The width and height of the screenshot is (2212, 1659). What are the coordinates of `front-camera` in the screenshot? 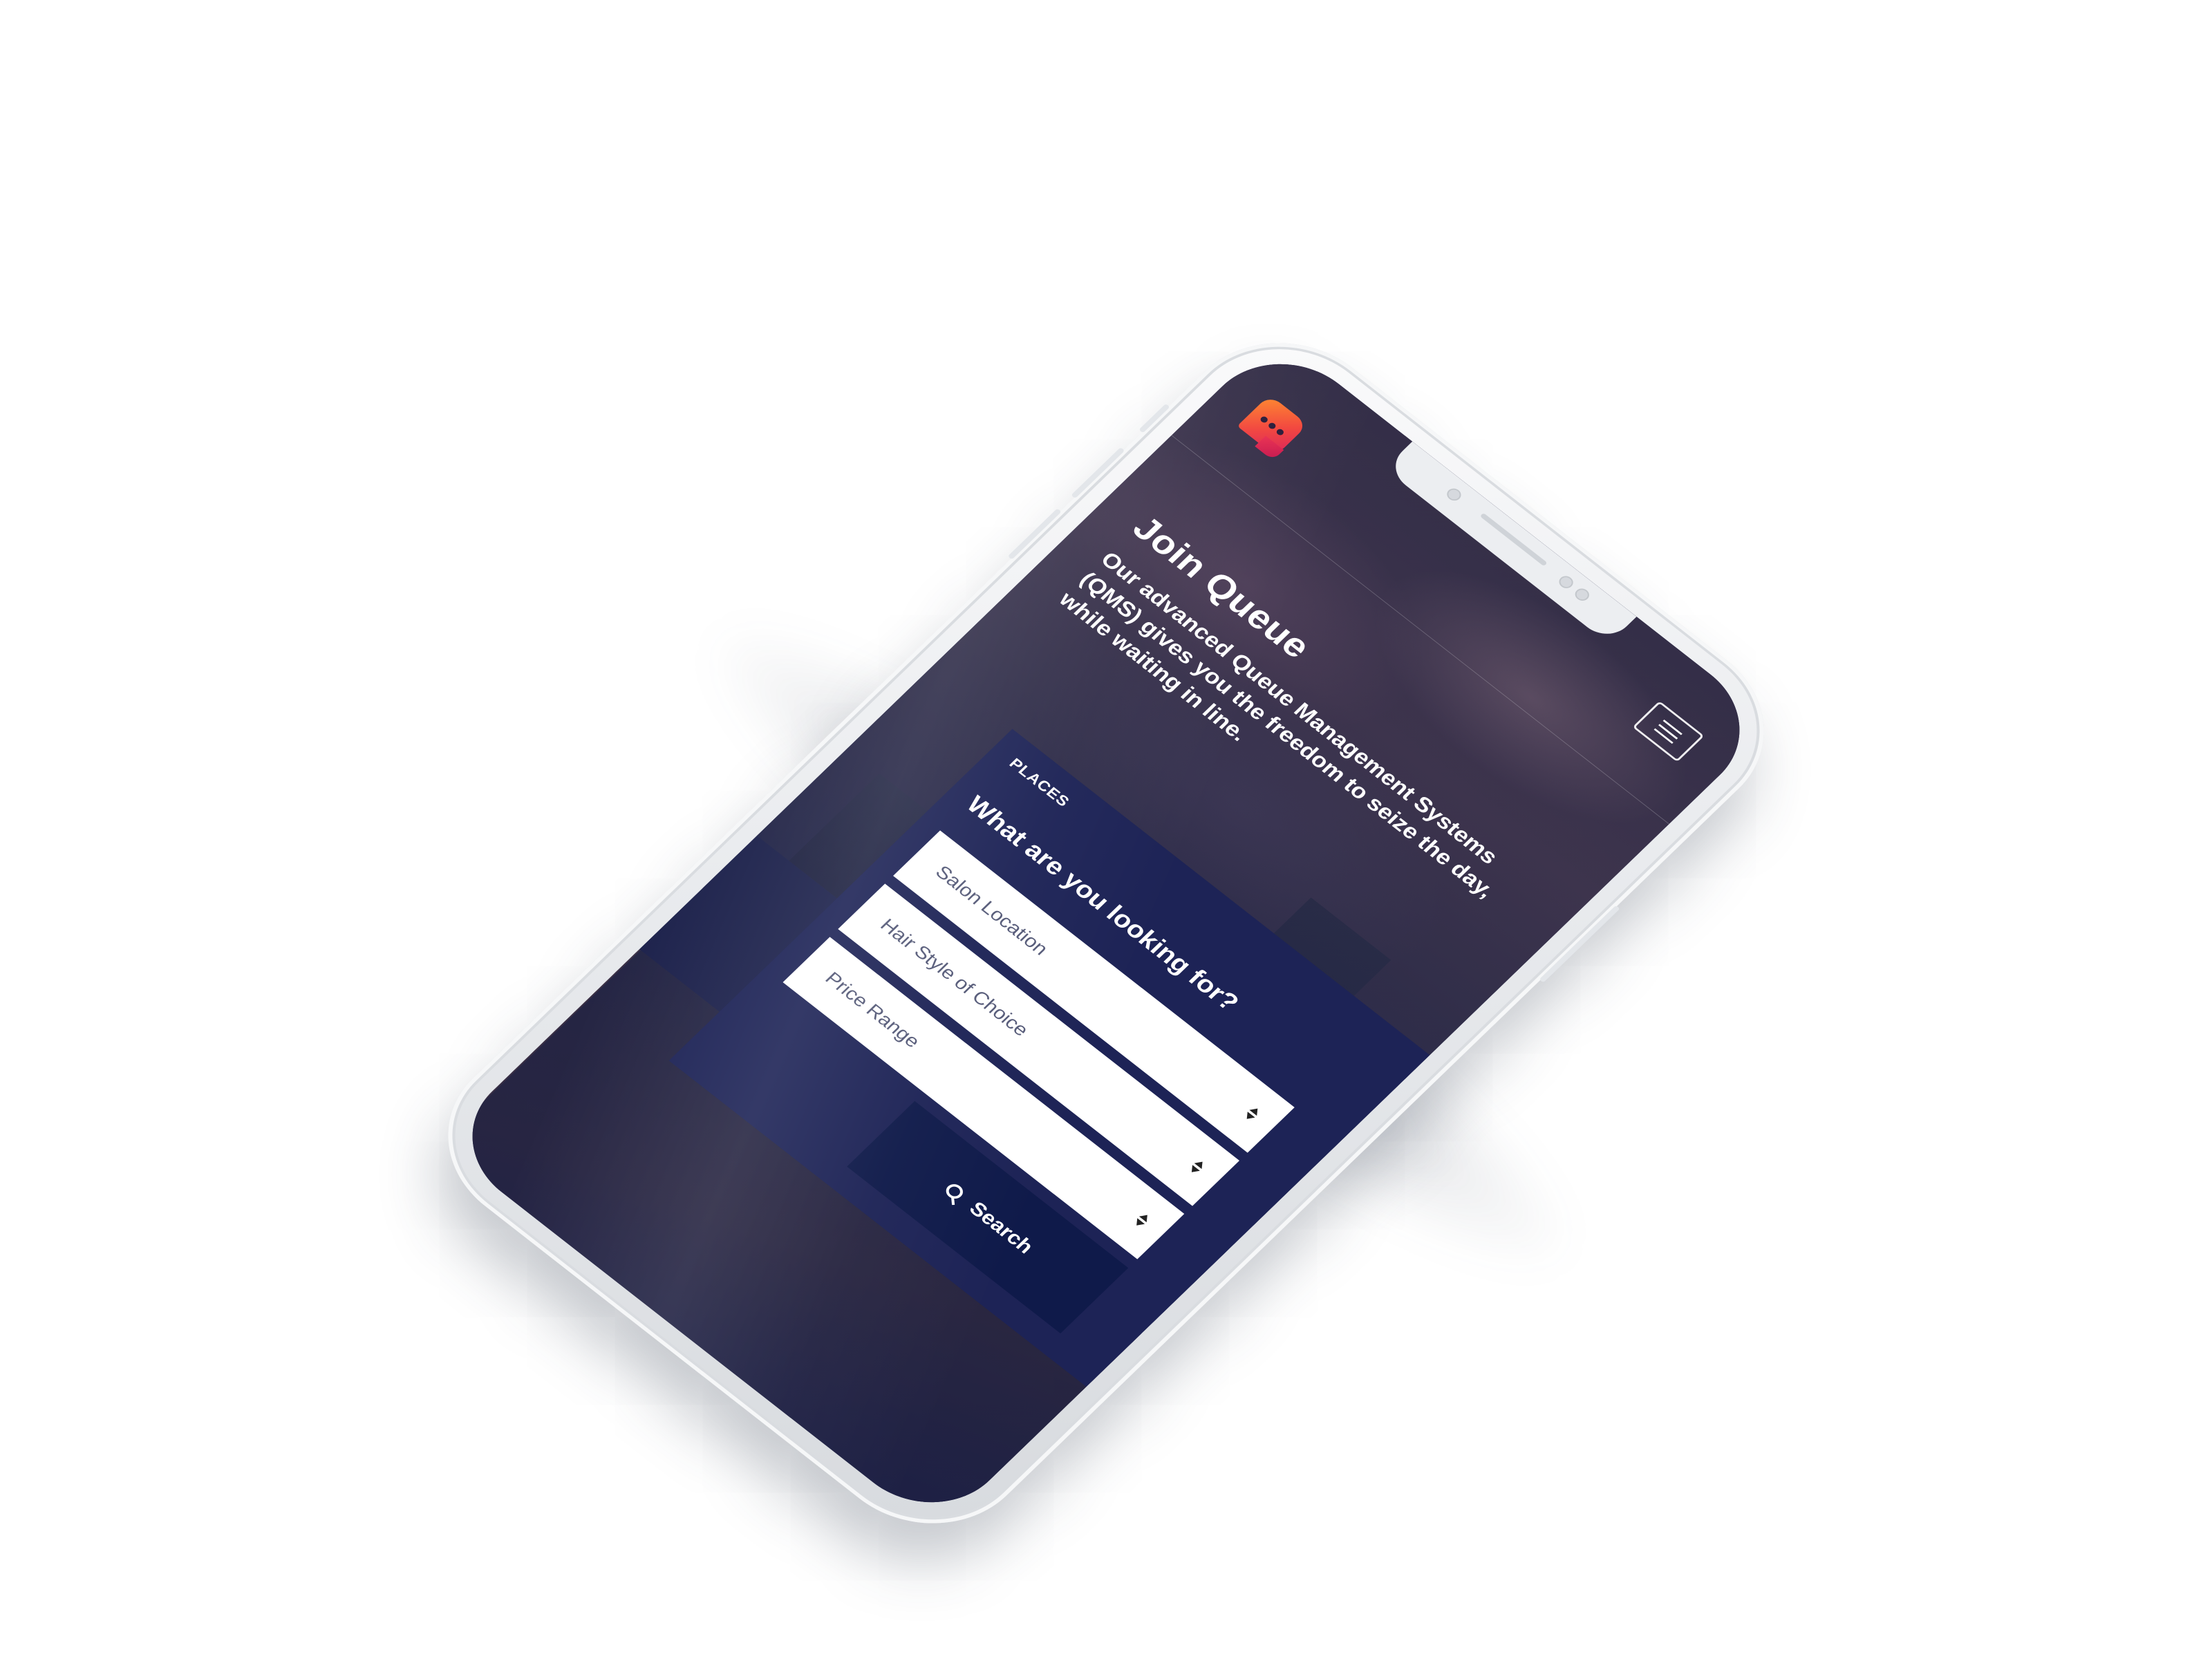 It's located at (1454, 494).